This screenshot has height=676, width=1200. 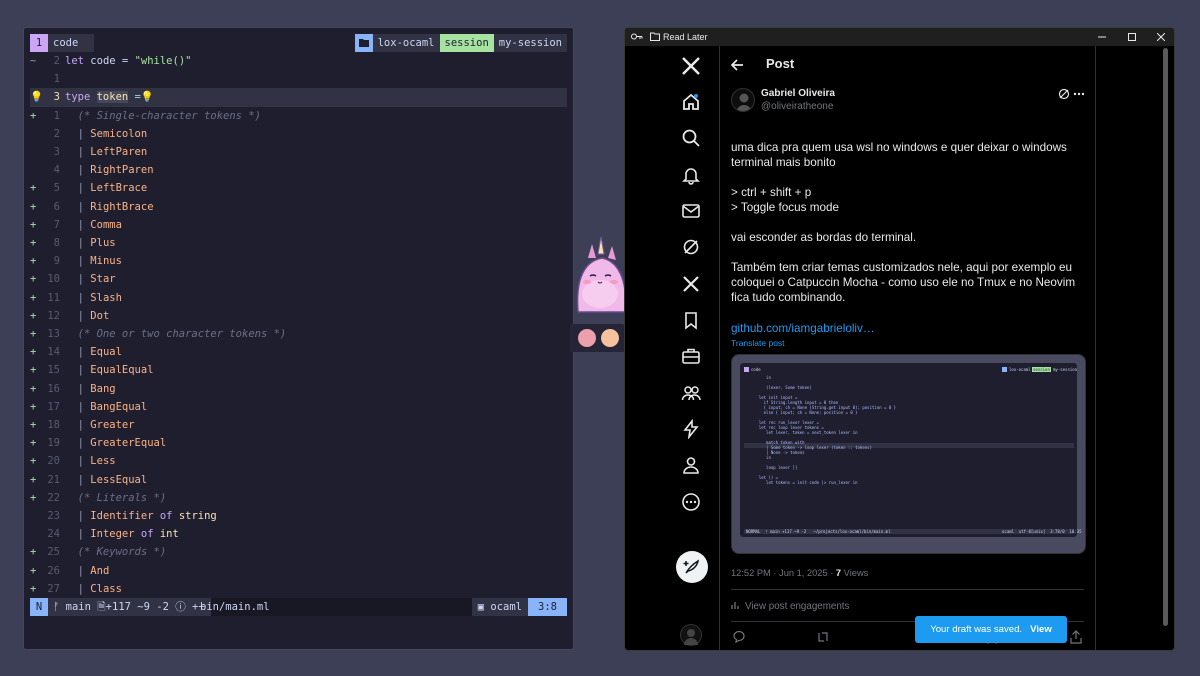 What do you see at coordinates (298, 571) in the screenshot?
I see `code-line: +26 | And` at bounding box center [298, 571].